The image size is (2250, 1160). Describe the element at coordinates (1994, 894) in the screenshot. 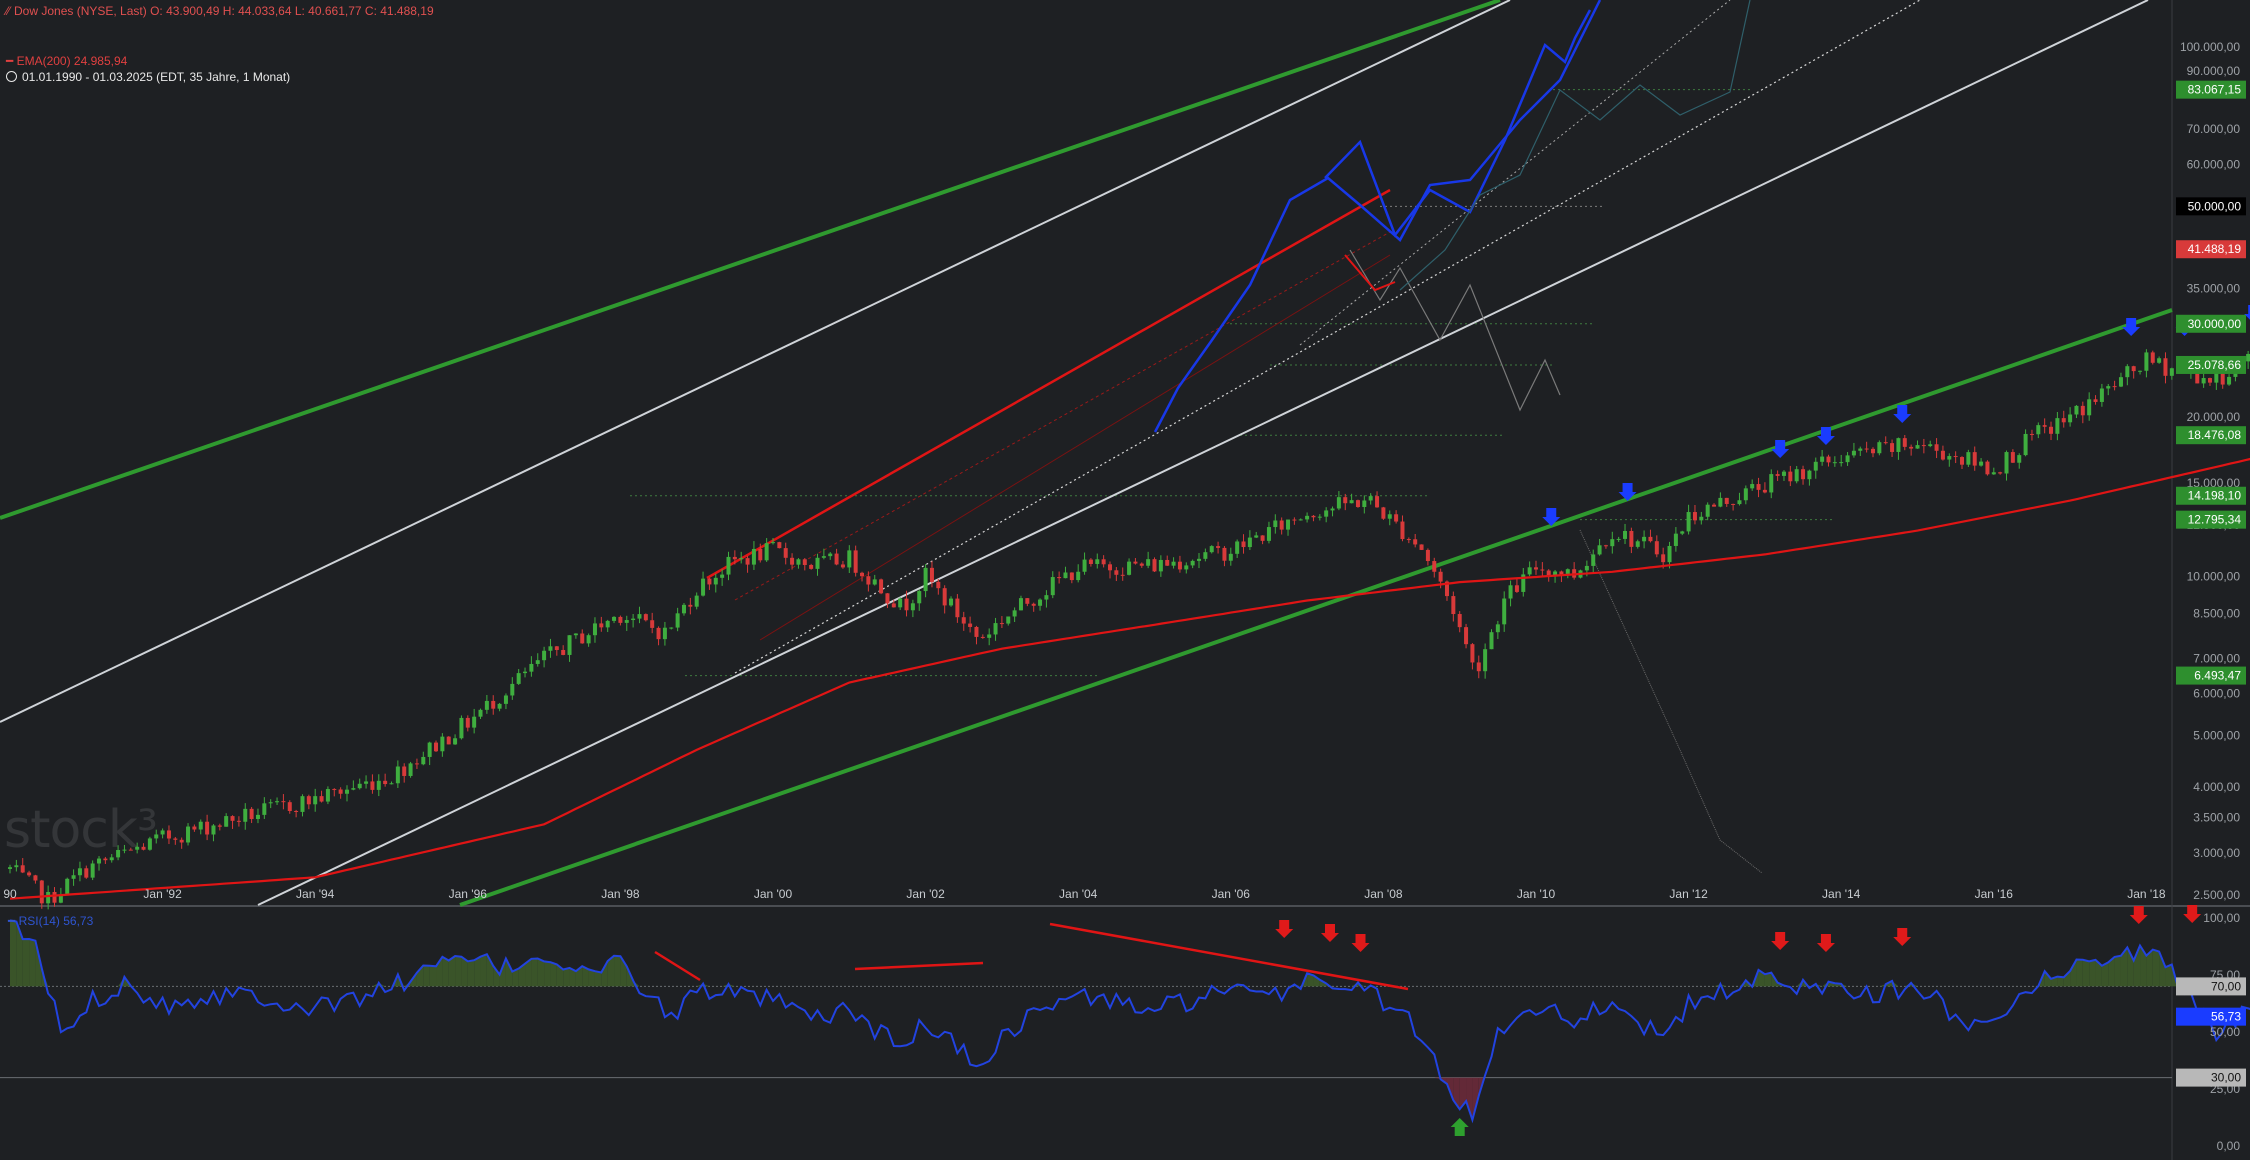

I see `time-tick-label: Jan '16` at that location.